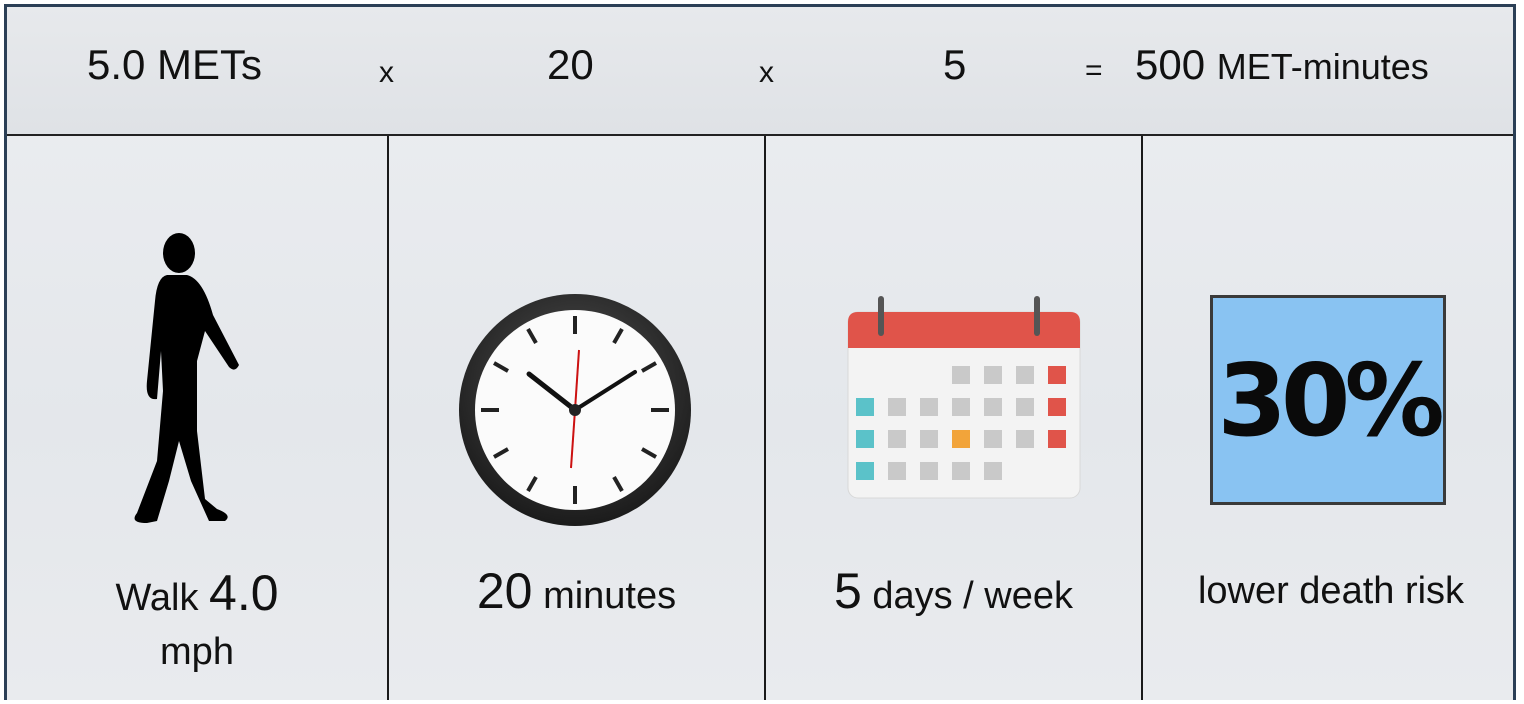  Describe the element at coordinates (1322, 66) in the screenshot. I see `formula-result-unit: MET-minutes` at that location.